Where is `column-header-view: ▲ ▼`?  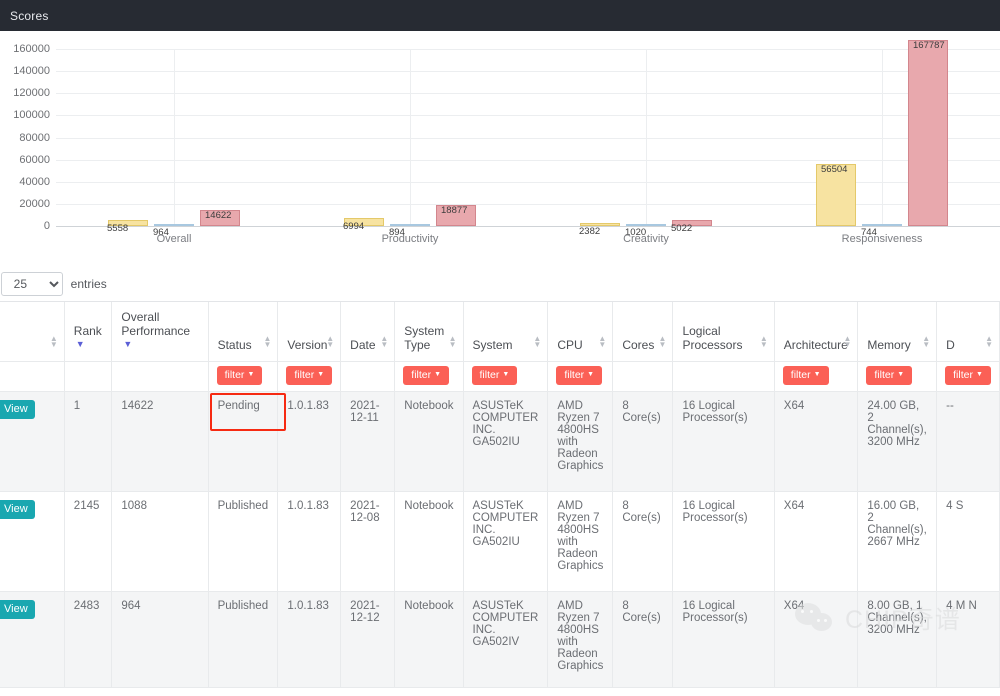
column-header-view: ▲ ▼ is located at coordinates (32, 332).